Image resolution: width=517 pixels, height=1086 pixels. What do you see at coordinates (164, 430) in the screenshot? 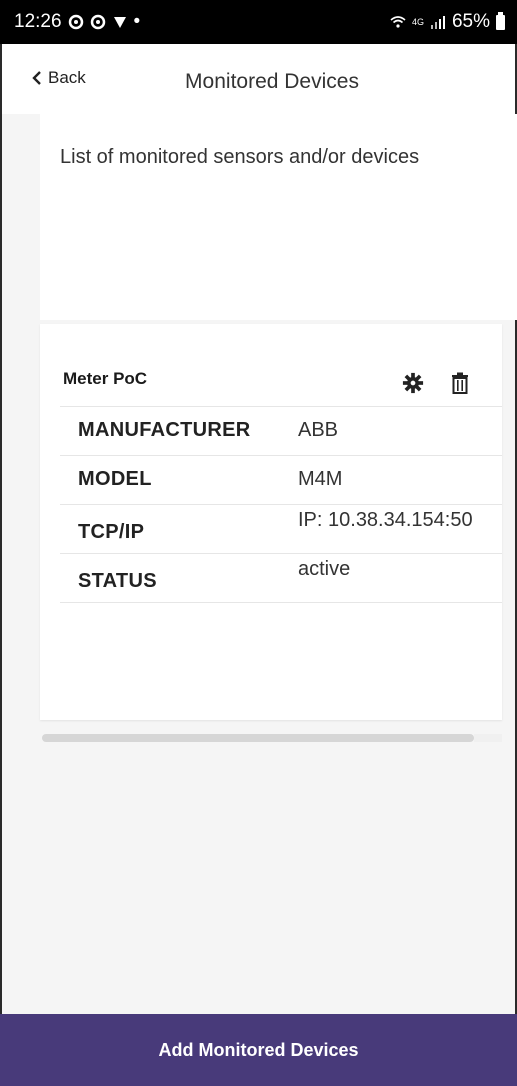
I see `property-label: MANUFACTURER` at bounding box center [164, 430].